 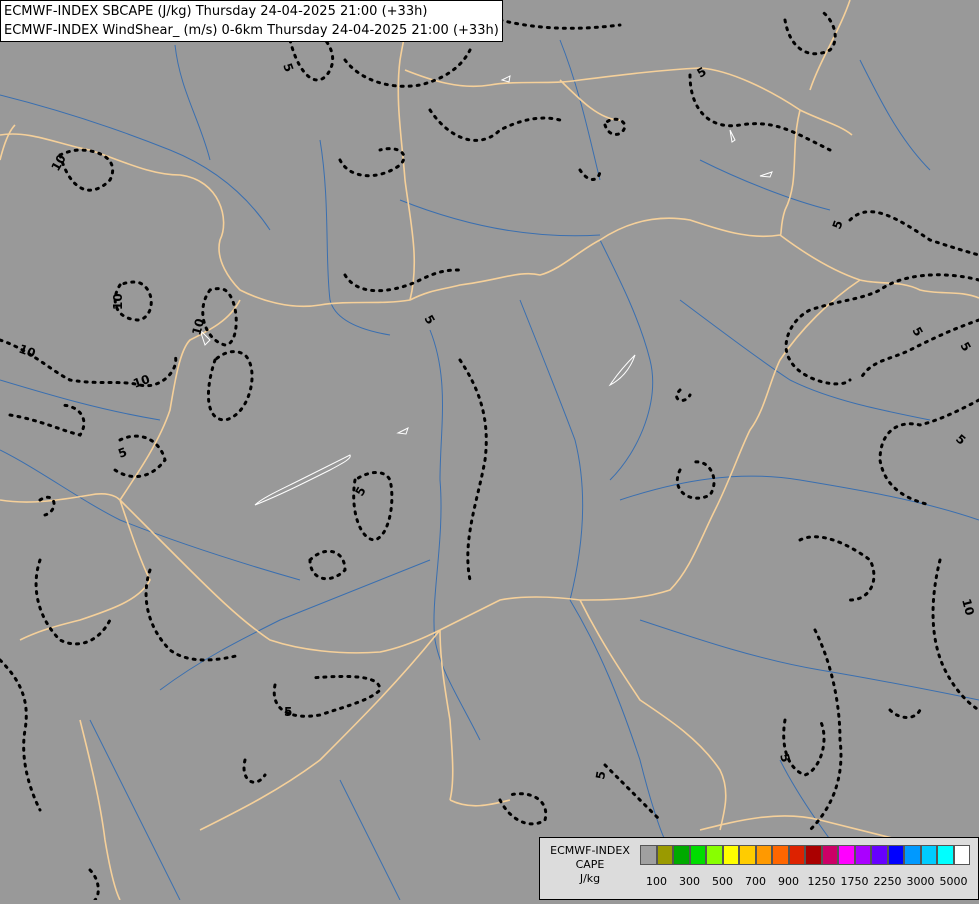 I want to click on legend-tick-label: 2250, so click(x=887, y=881).